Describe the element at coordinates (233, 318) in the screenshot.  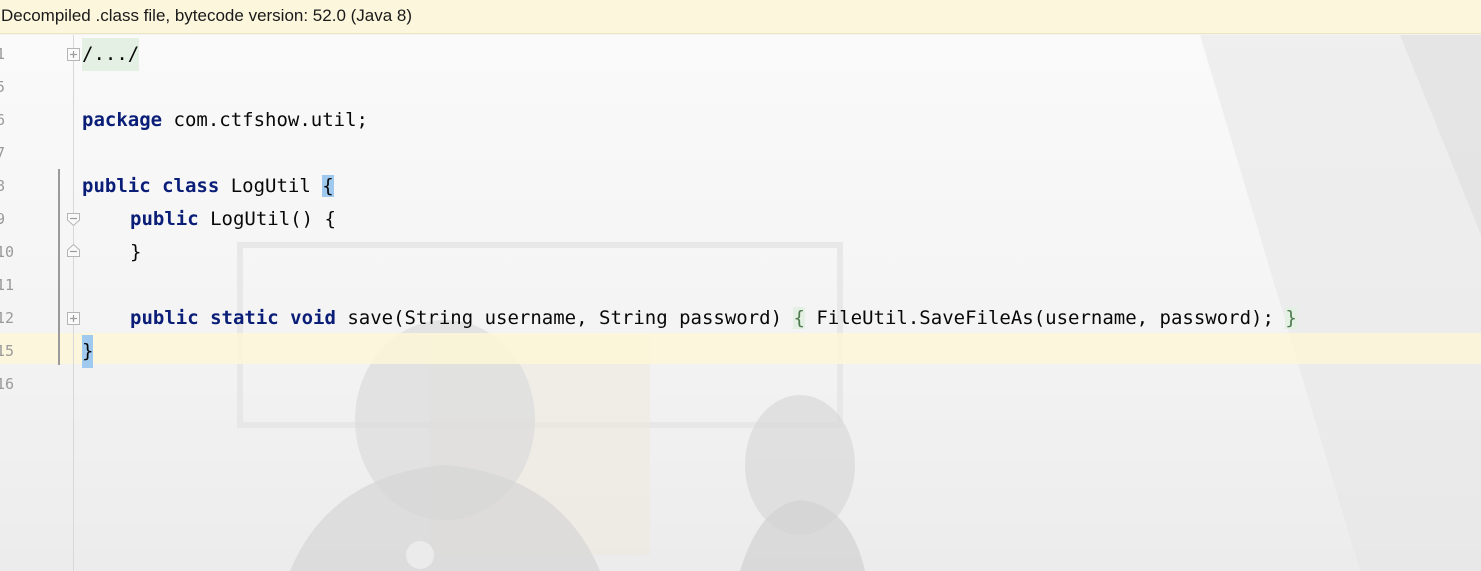
I see `keyword: public static void` at that location.